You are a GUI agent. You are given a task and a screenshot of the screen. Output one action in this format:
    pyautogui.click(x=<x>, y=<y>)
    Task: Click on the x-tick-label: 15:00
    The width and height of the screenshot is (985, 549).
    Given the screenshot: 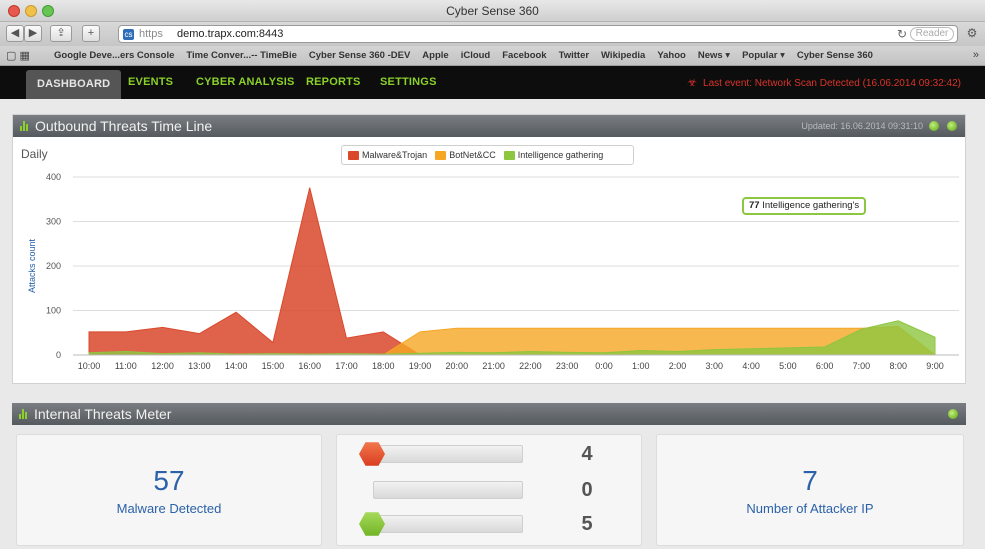 What is the action you would take?
    pyautogui.click(x=273, y=366)
    